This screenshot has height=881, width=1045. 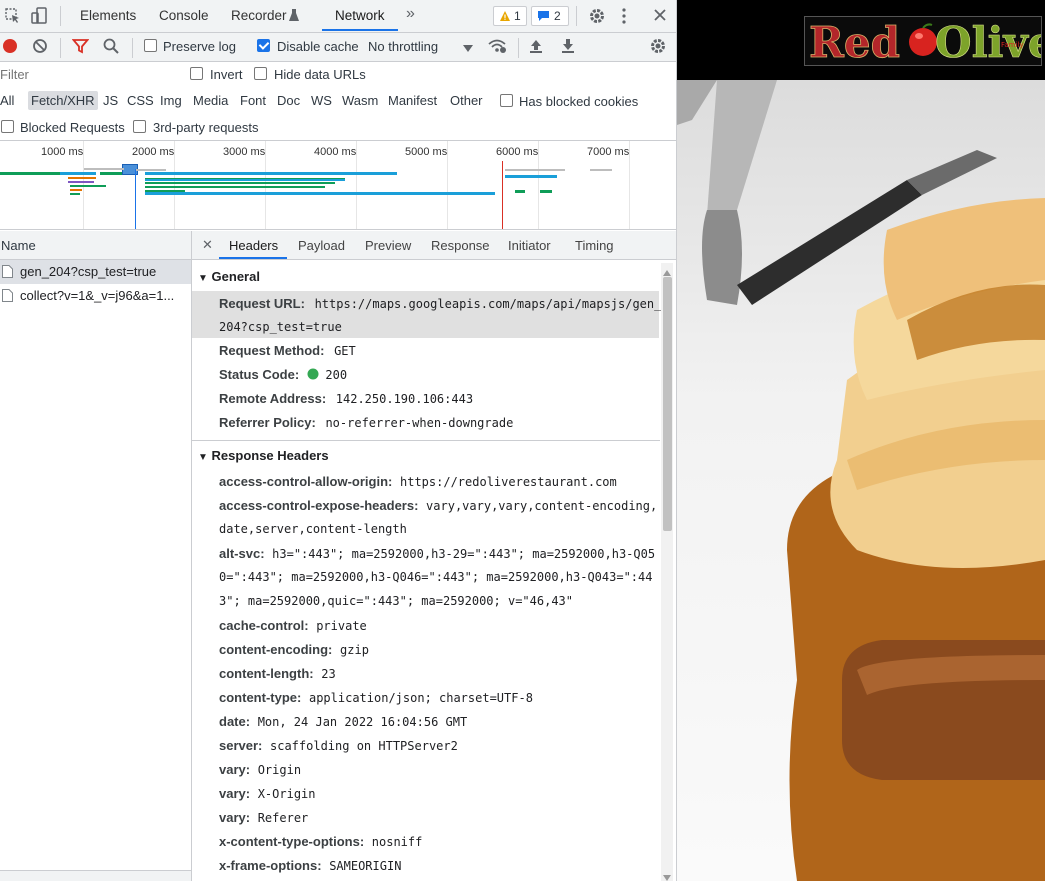 What do you see at coordinates (597, 17) in the screenshot?
I see `settings-gear-icon` at bounding box center [597, 17].